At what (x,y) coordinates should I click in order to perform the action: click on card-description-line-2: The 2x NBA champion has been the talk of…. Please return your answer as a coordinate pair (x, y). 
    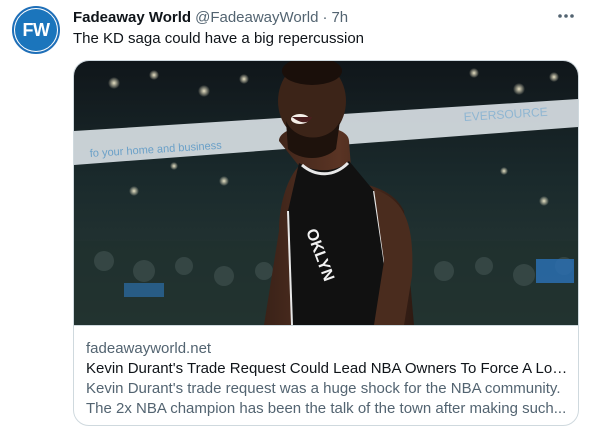
    Looking at the image, I should click on (326, 408).